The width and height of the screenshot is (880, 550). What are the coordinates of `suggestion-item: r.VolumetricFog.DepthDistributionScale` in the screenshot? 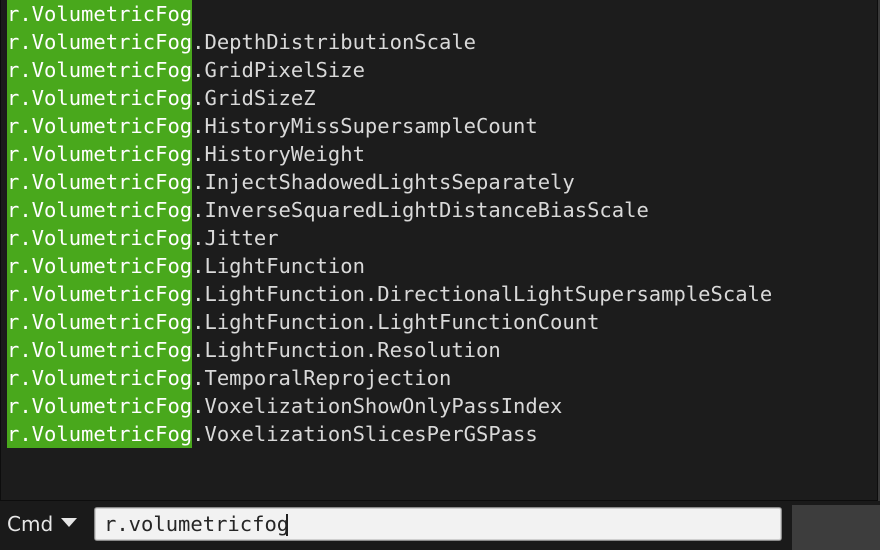 It's located at (389, 42).